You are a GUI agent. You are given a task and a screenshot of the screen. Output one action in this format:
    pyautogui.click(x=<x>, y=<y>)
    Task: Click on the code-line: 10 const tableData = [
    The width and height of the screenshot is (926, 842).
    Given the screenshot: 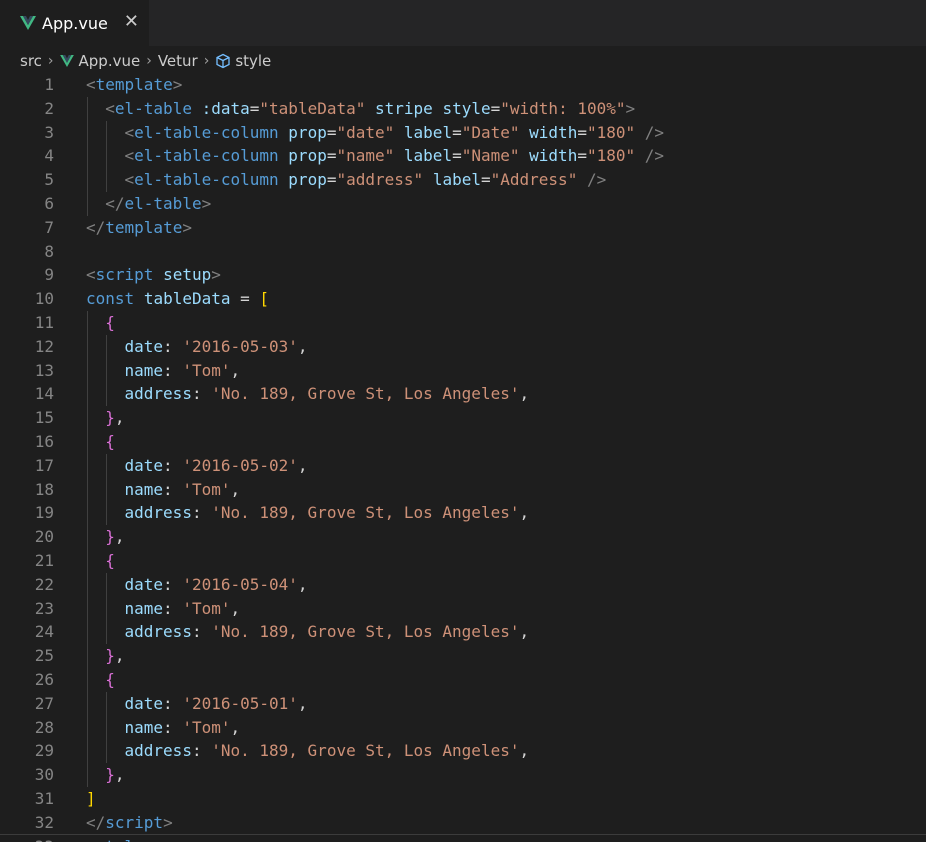 What is the action you would take?
    pyautogui.click(x=463, y=299)
    